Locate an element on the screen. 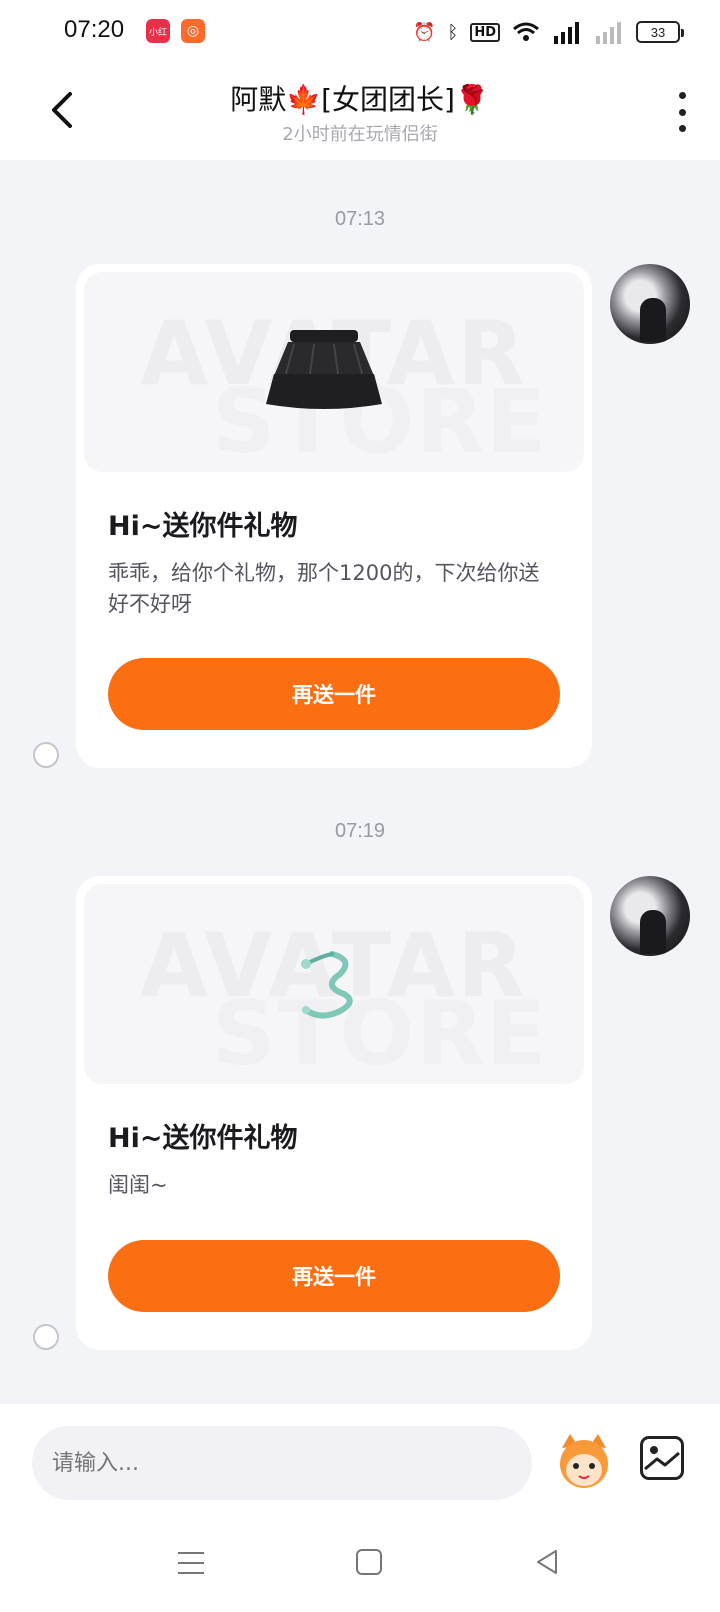 This screenshot has width=720, height=1612. message-timestamp: 07:13 is located at coordinates (360, 219).